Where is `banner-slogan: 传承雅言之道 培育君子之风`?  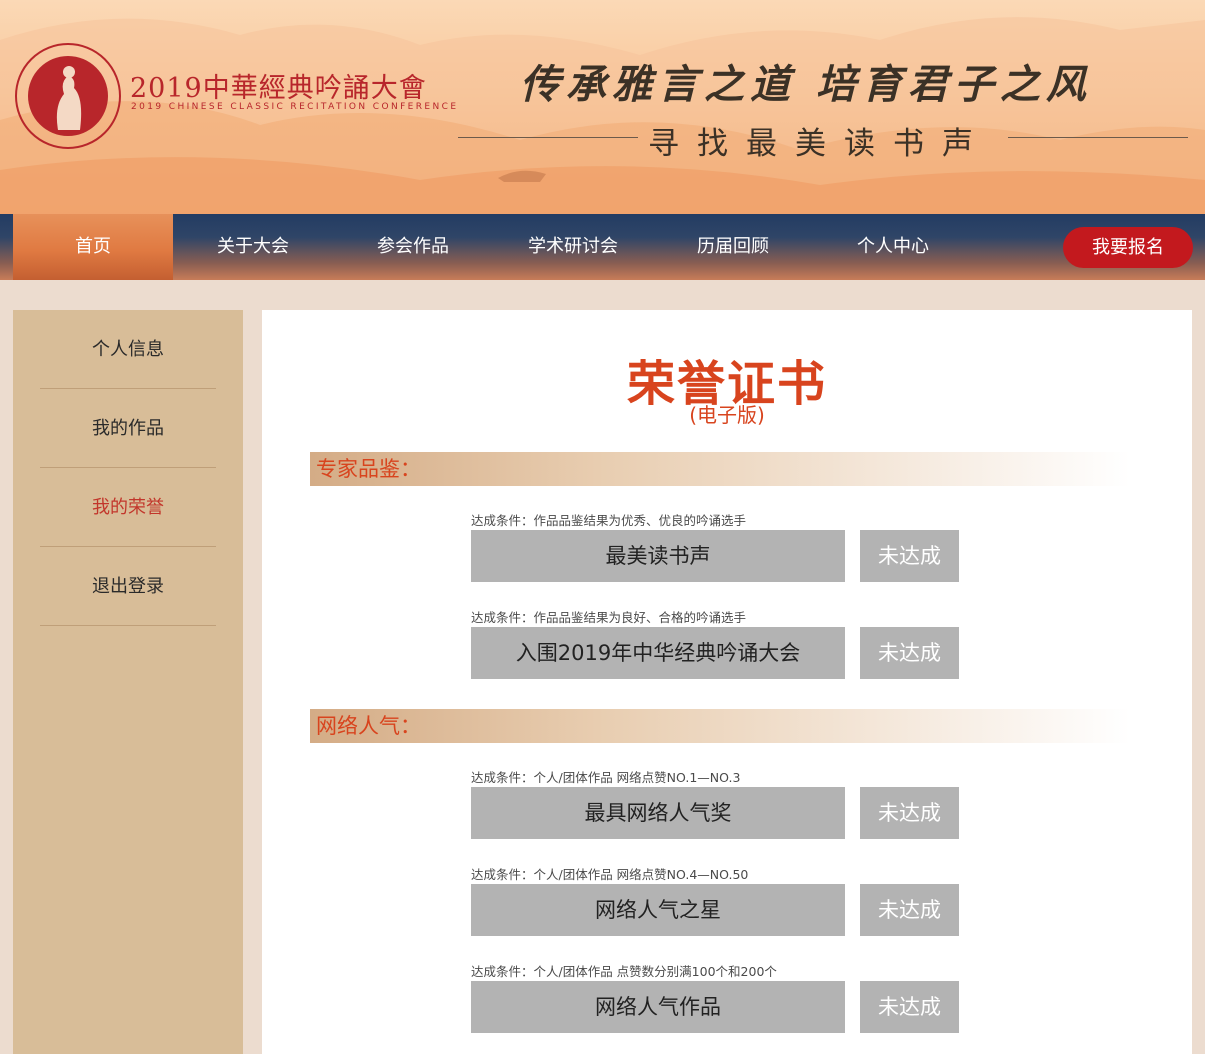 banner-slogan: 传承雅言之道 培育君子之风 is located at coordinates (806, 84).